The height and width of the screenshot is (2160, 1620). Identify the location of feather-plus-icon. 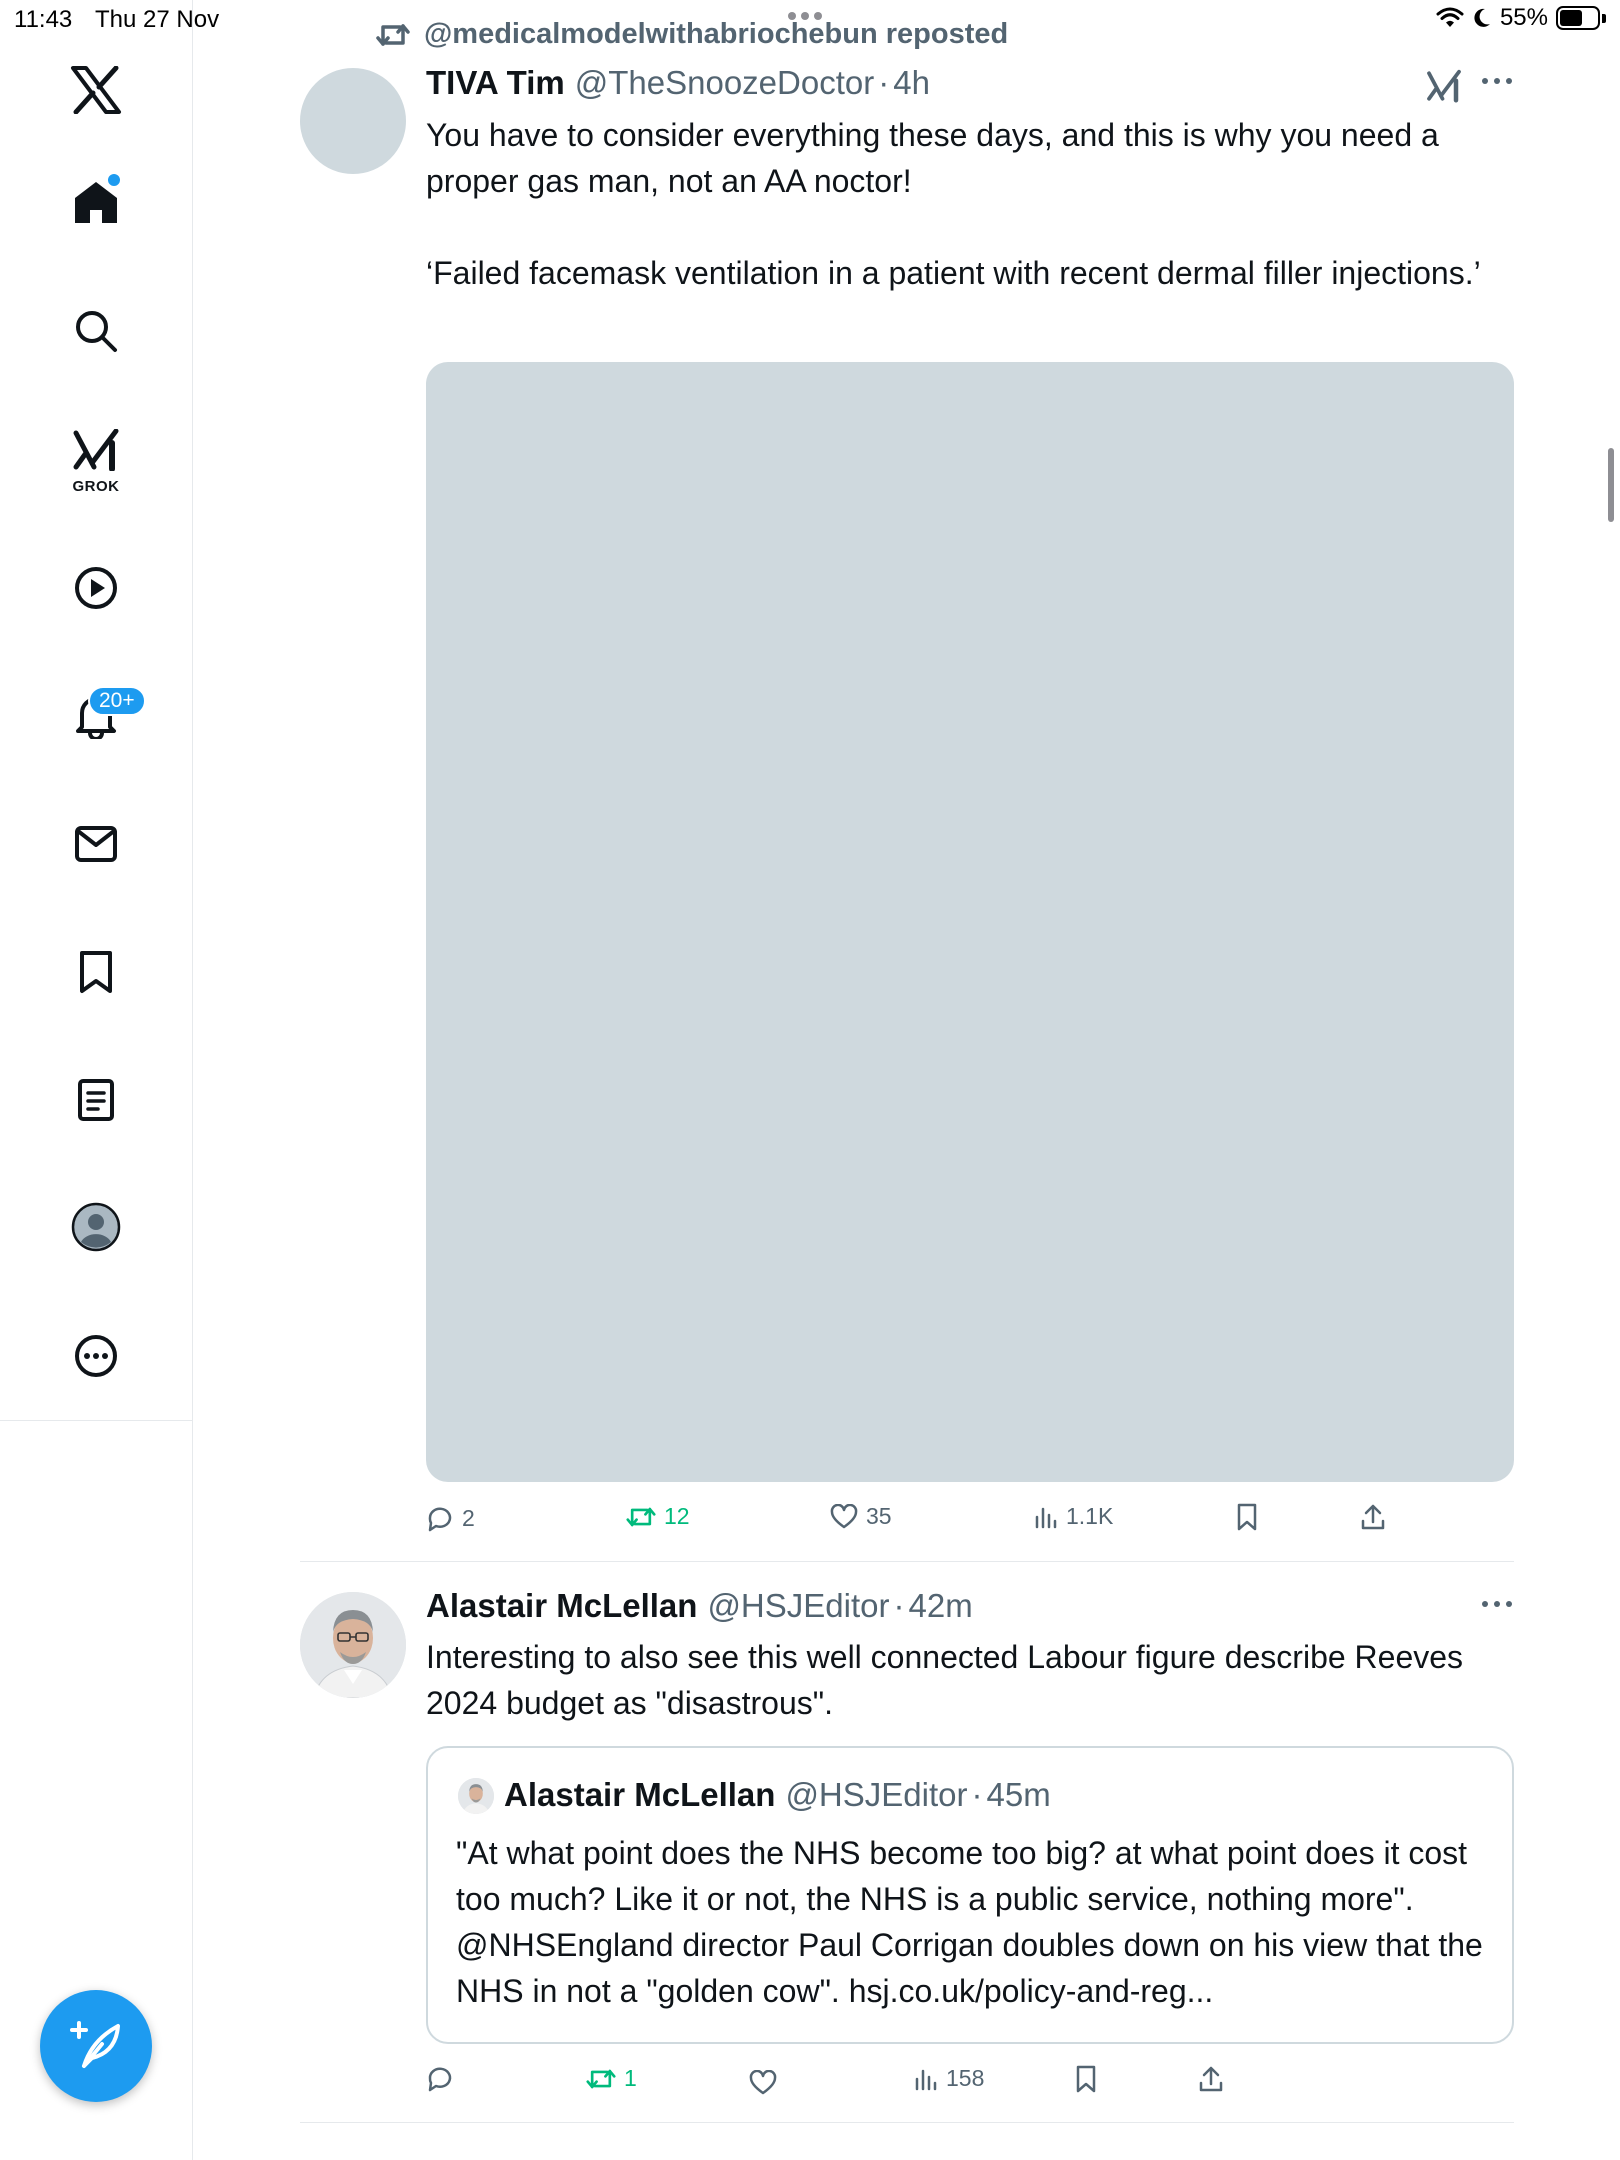
(95, 2044).